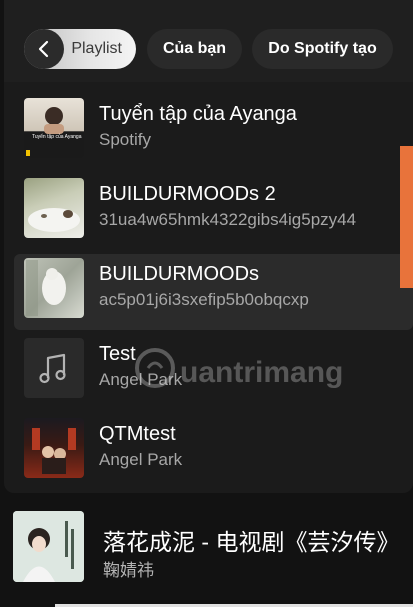  I want to click on filter-chip-cua-ban-label: Của bạn, so click(194, 48).